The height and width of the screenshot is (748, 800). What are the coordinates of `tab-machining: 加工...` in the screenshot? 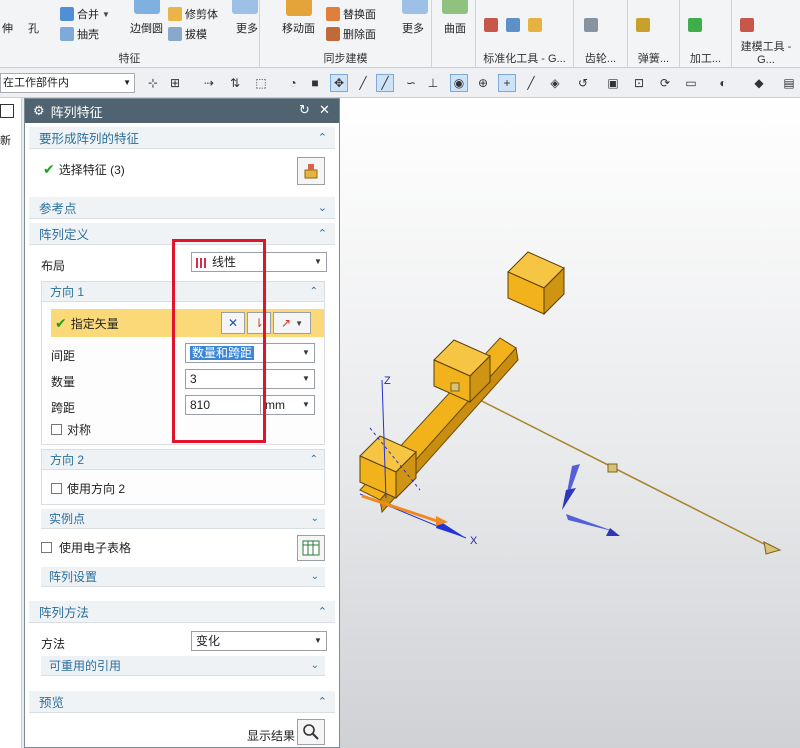 It's located at (705, 58).